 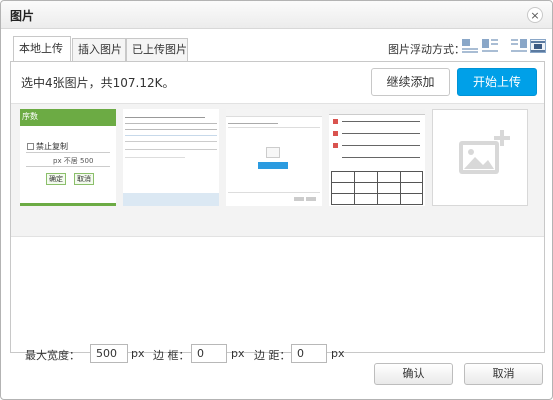 What do you see at coordinates (519, 46) in the screenshot?
I see `float-right-icon` at bounding box center [519, 46].